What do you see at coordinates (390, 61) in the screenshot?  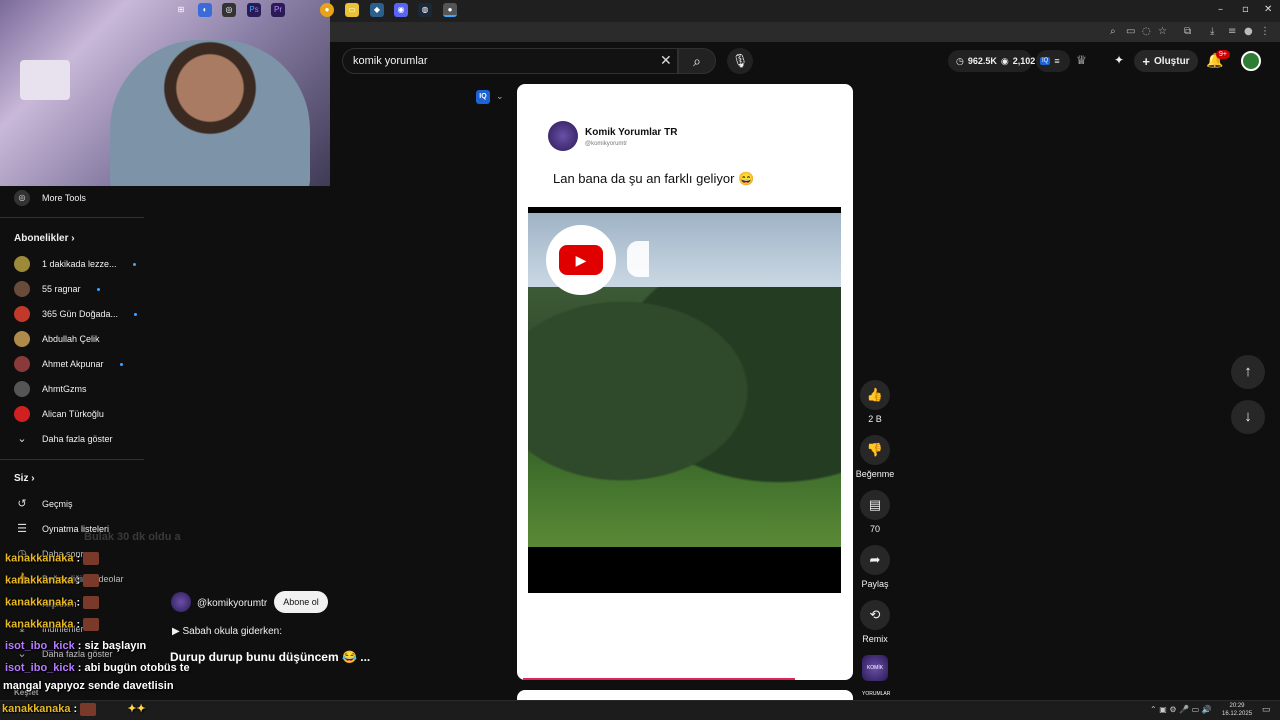 I see `search-value: komik yorumlar` at bounding box center [390, 61].